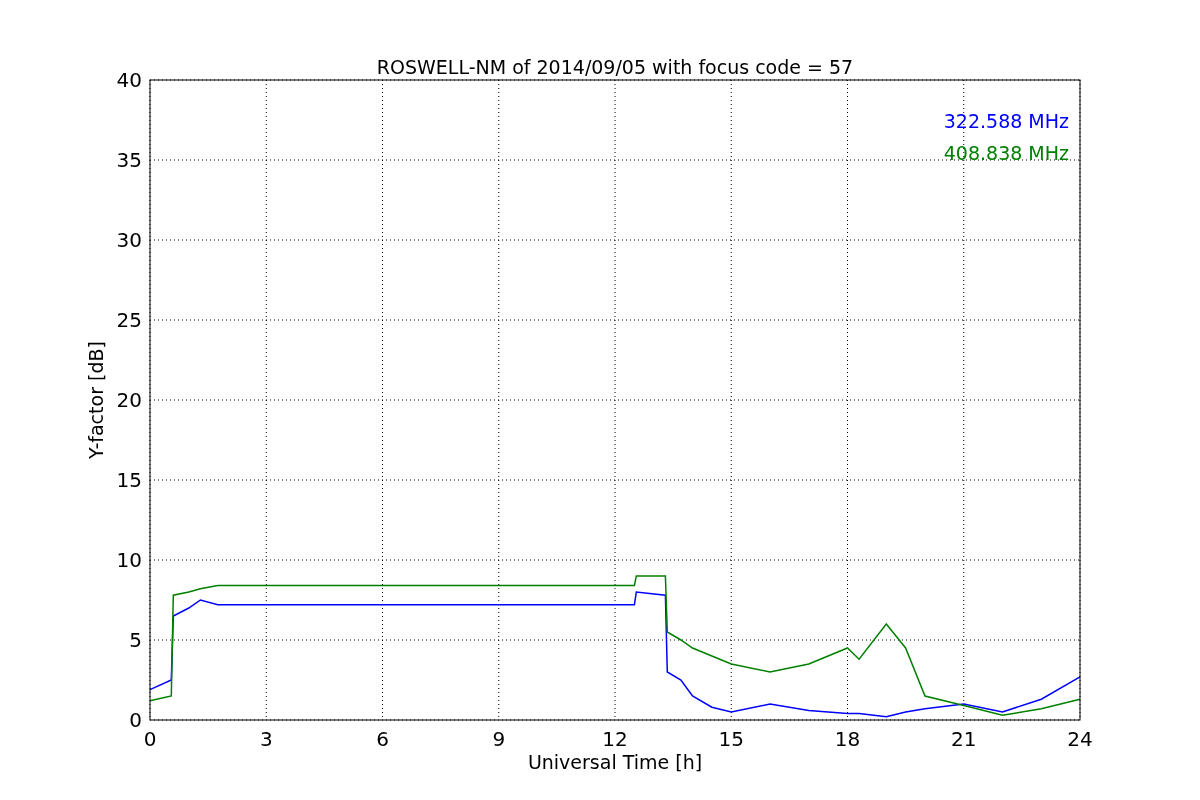 The height and width of the screenshot is (800, 1200). Describe the element at coordinates (964, 739) in the screenshot. I see `x-tick-label: 21` at that location.